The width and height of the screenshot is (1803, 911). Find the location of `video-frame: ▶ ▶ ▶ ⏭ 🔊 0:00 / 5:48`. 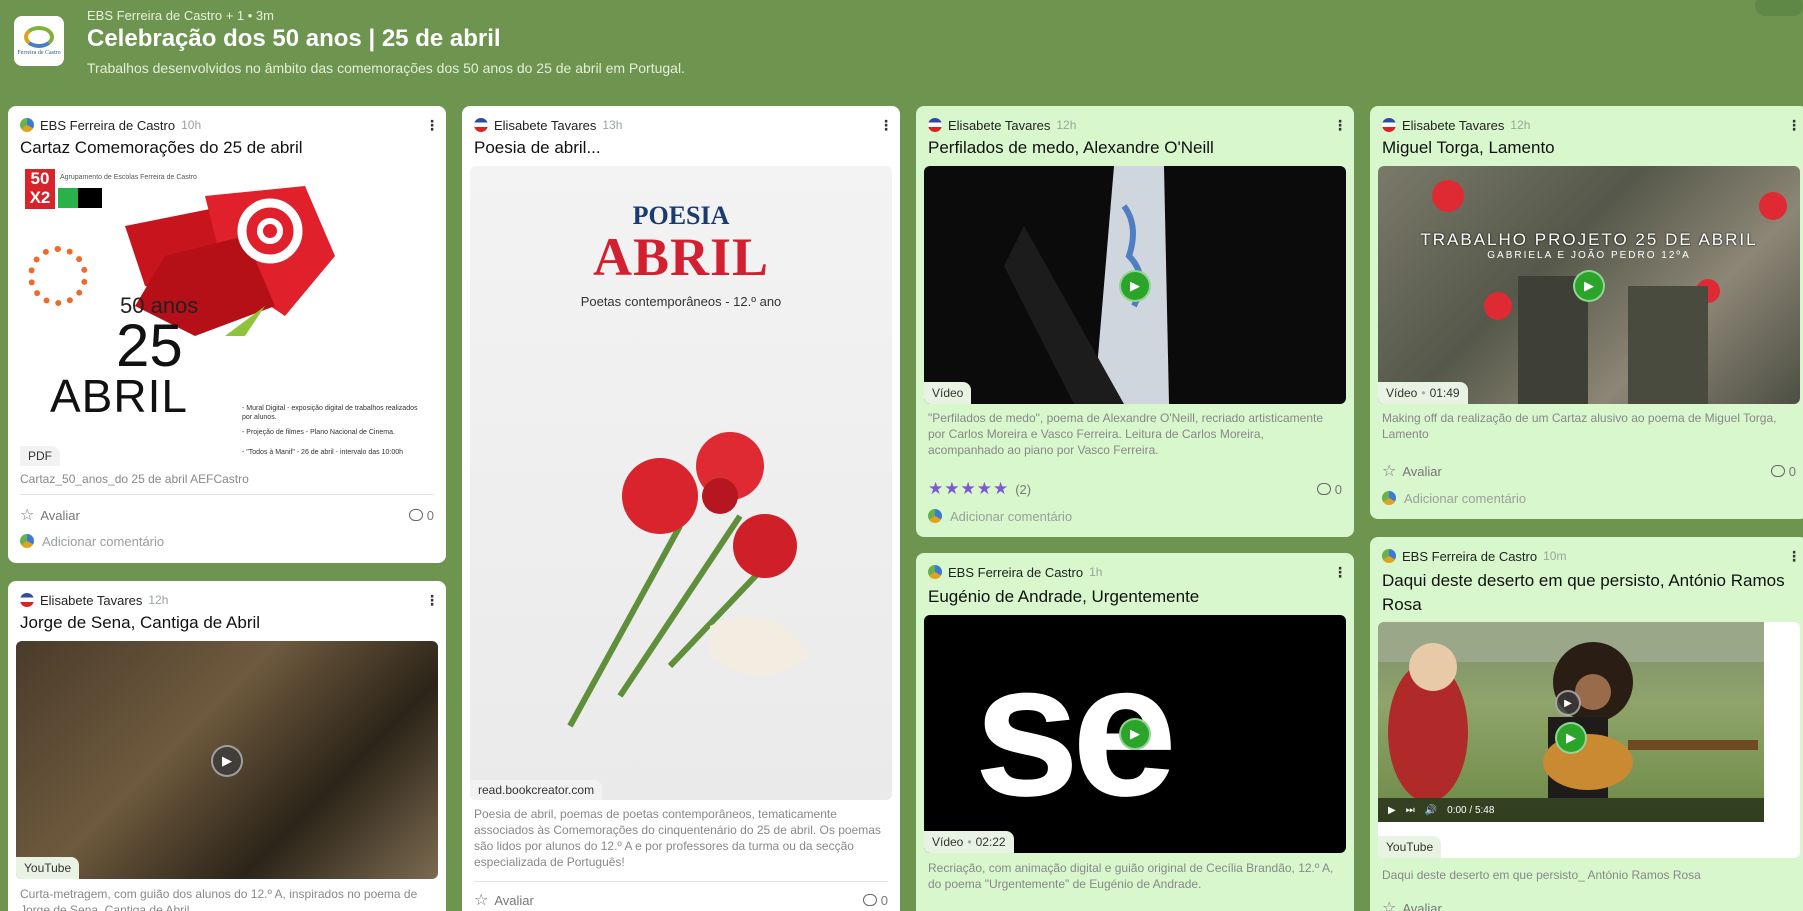

video-frame: ▶ ▶ ▶ ⏭ 🔊 0:00 / 5:48 is located at coordinates (1571, 722).